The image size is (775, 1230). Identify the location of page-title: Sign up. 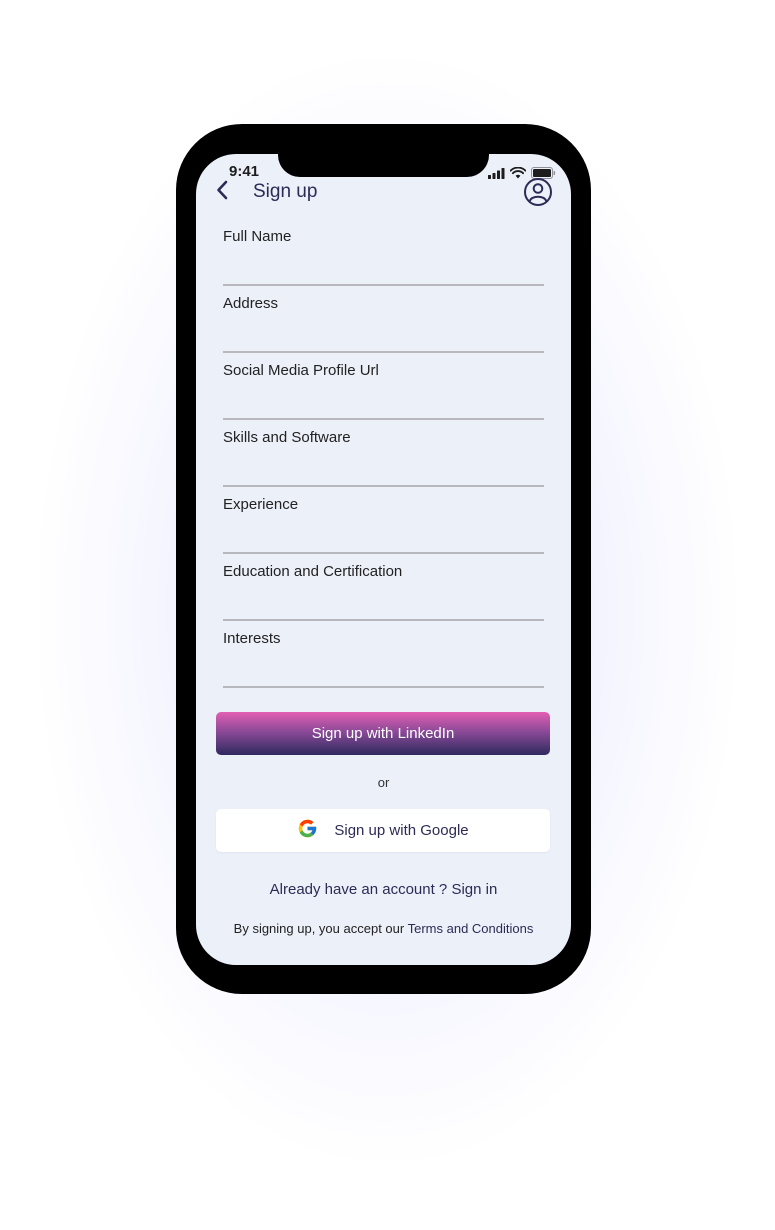
(285, 191).